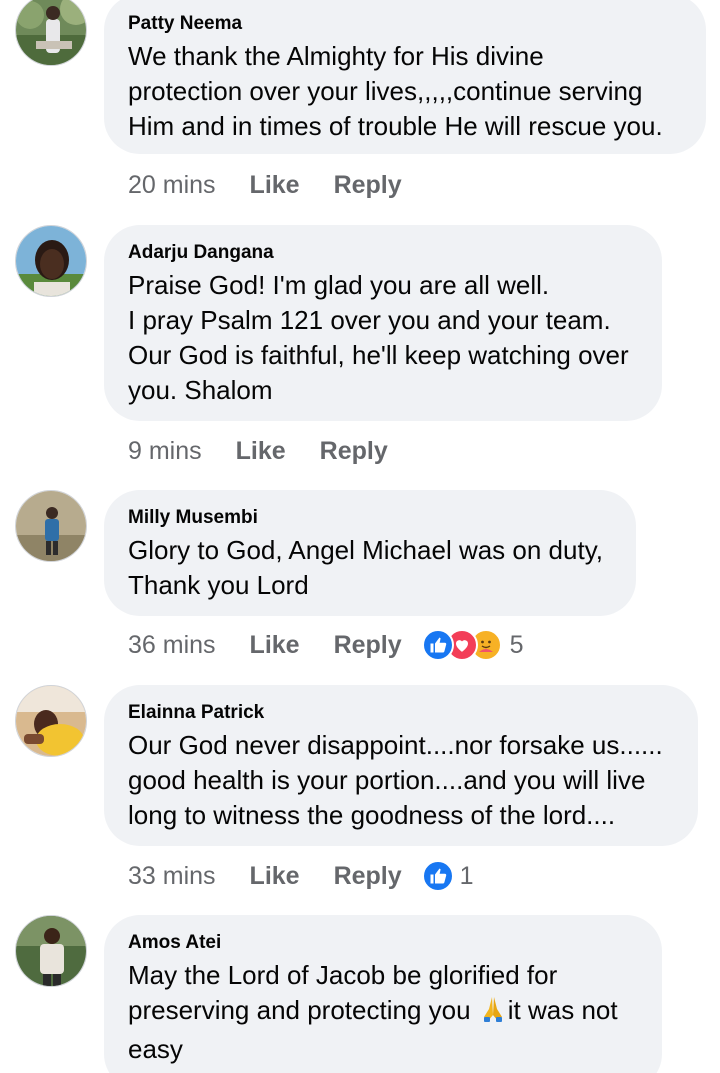 The width and height of the screenshot is (720, 1073). What do you see at coordinates (493, 1013) in the screenshot?
I see `folded-hands-icon` at bounding box center [493, 1013].